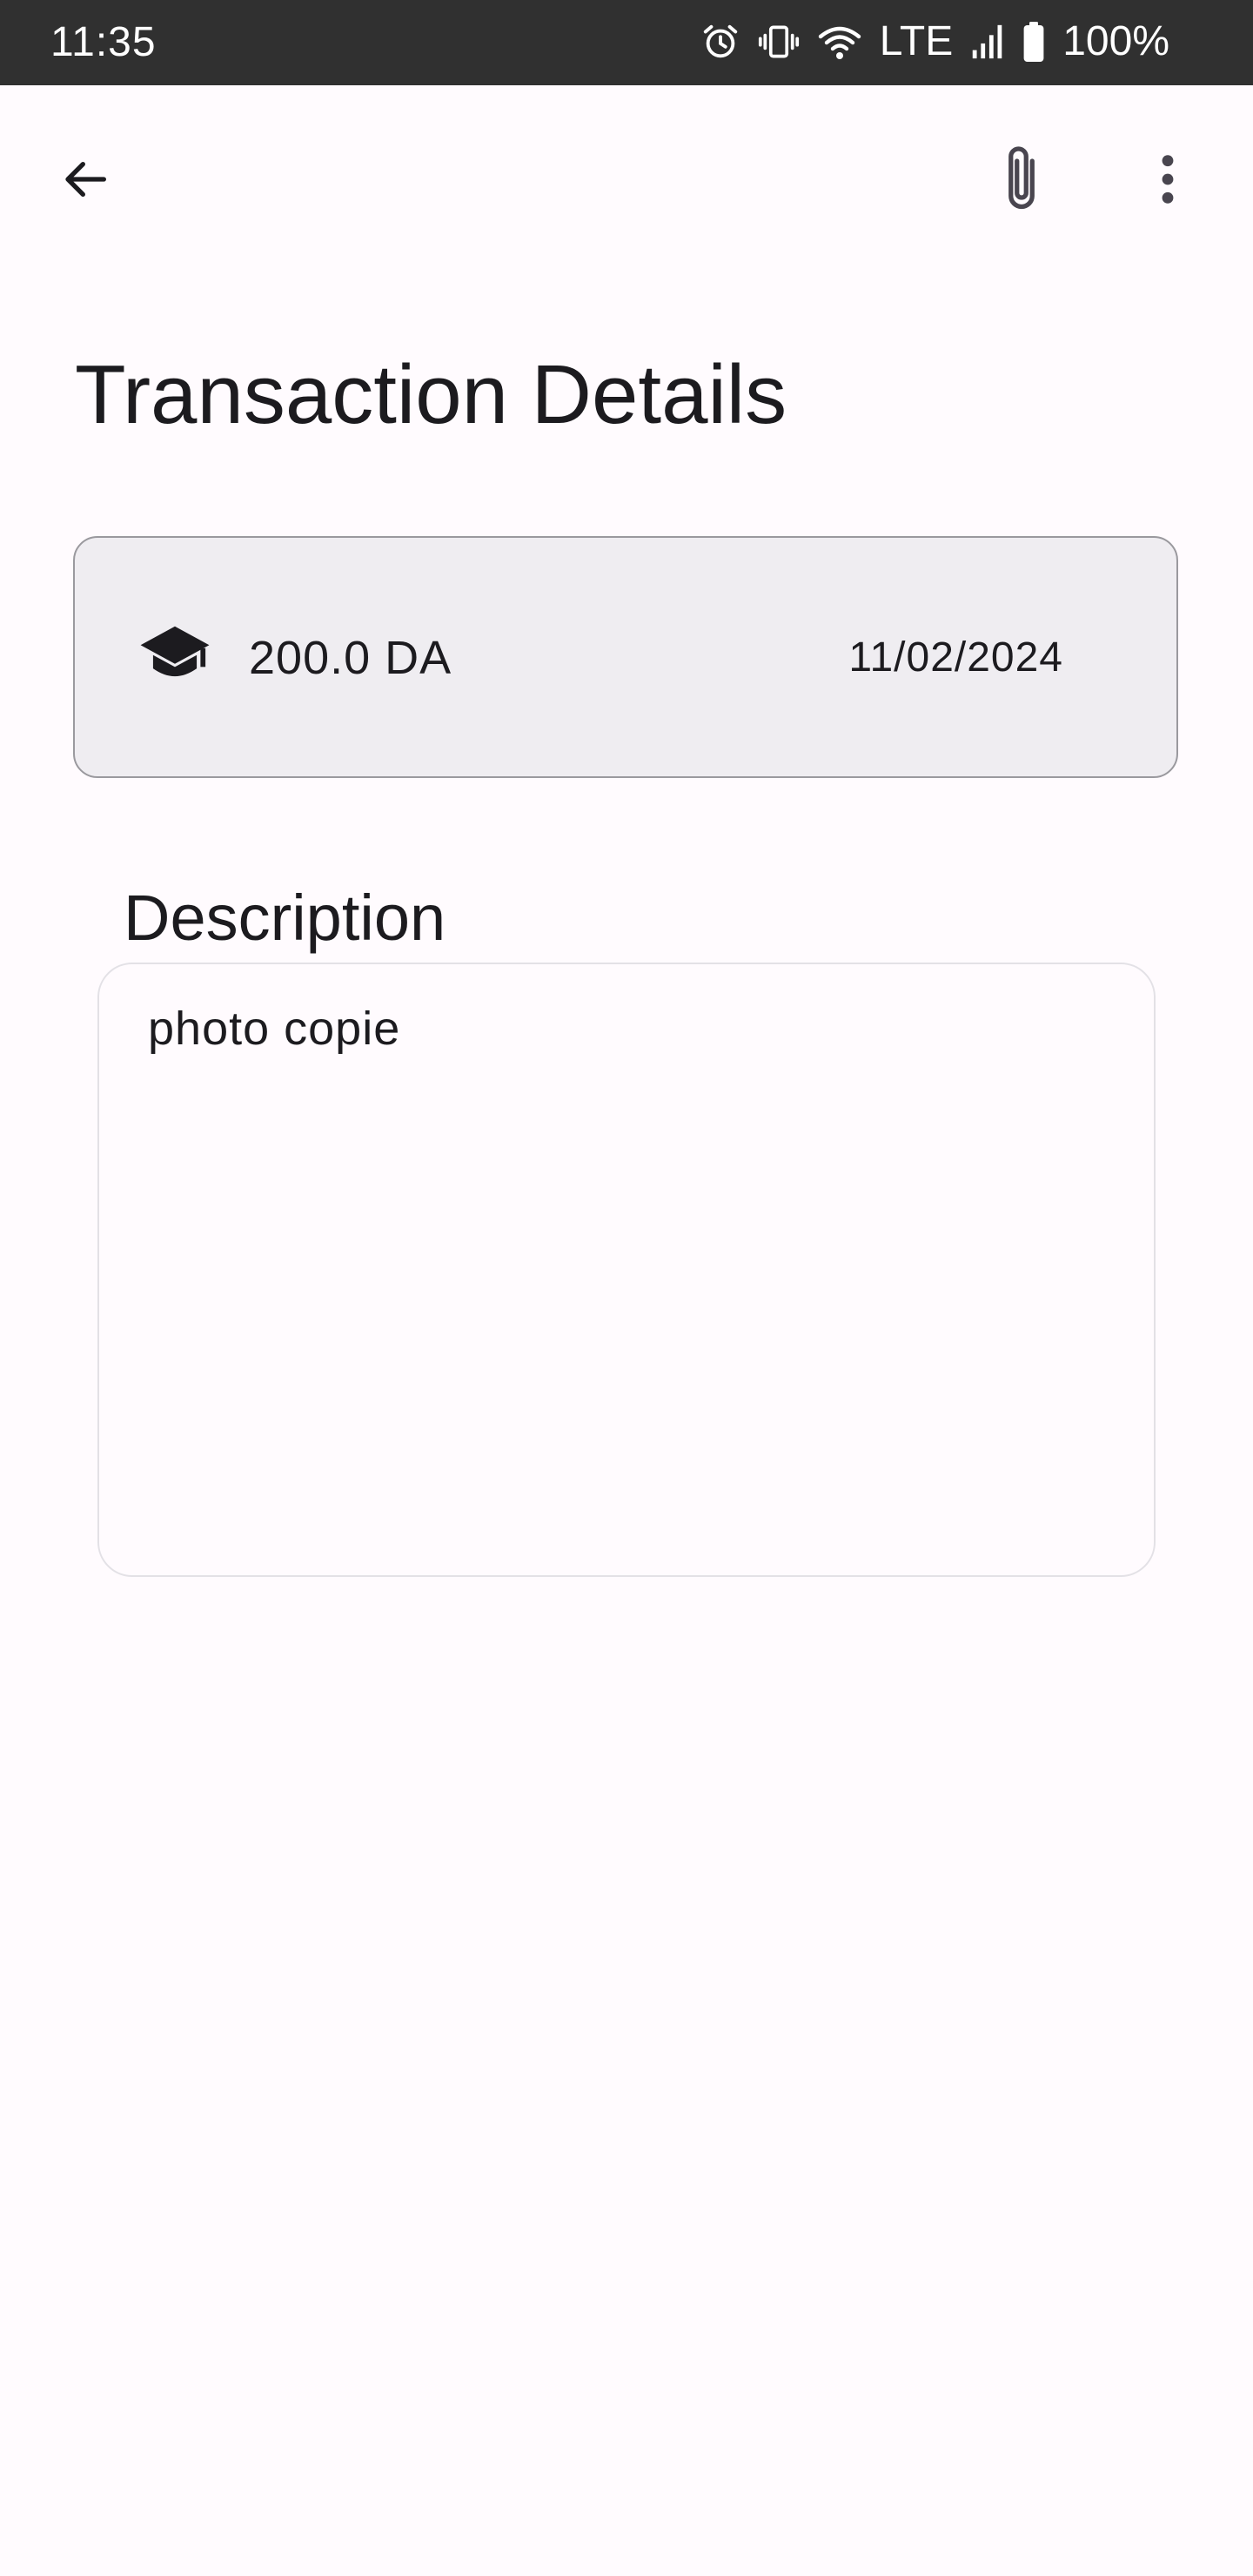 Image resolution: width=1253 pixels, height=2576 pixels. What do you see at coordinates (431, 394) in the screenshot?
I see `page-title: Transaction Details` at bounding box center [431, 394].